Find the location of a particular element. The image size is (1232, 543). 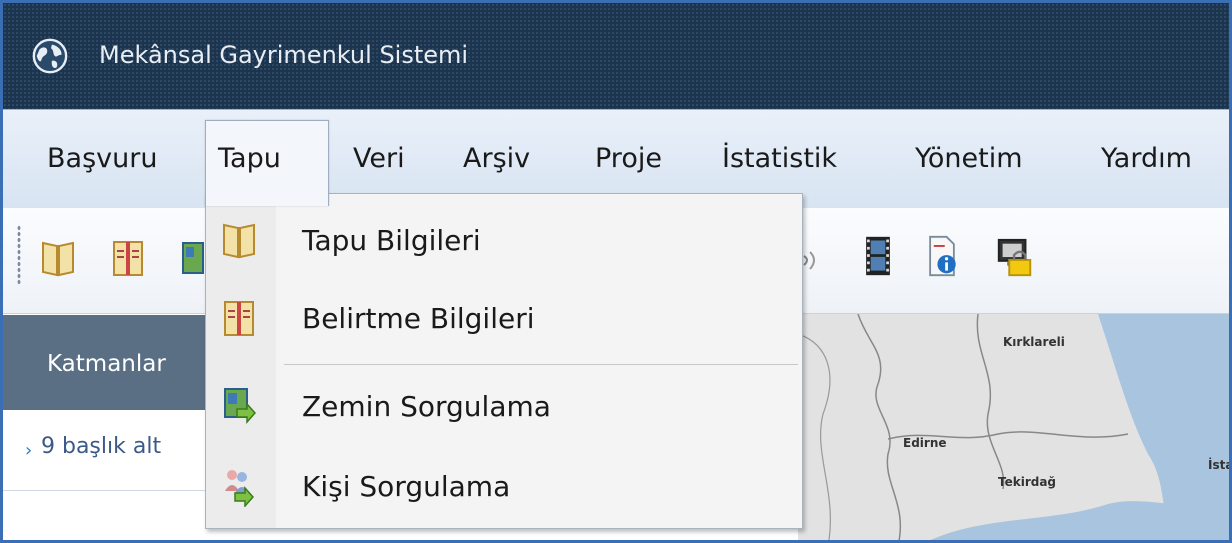

layers-panel-header: Katmanlar is located at coordinates (105, 362).